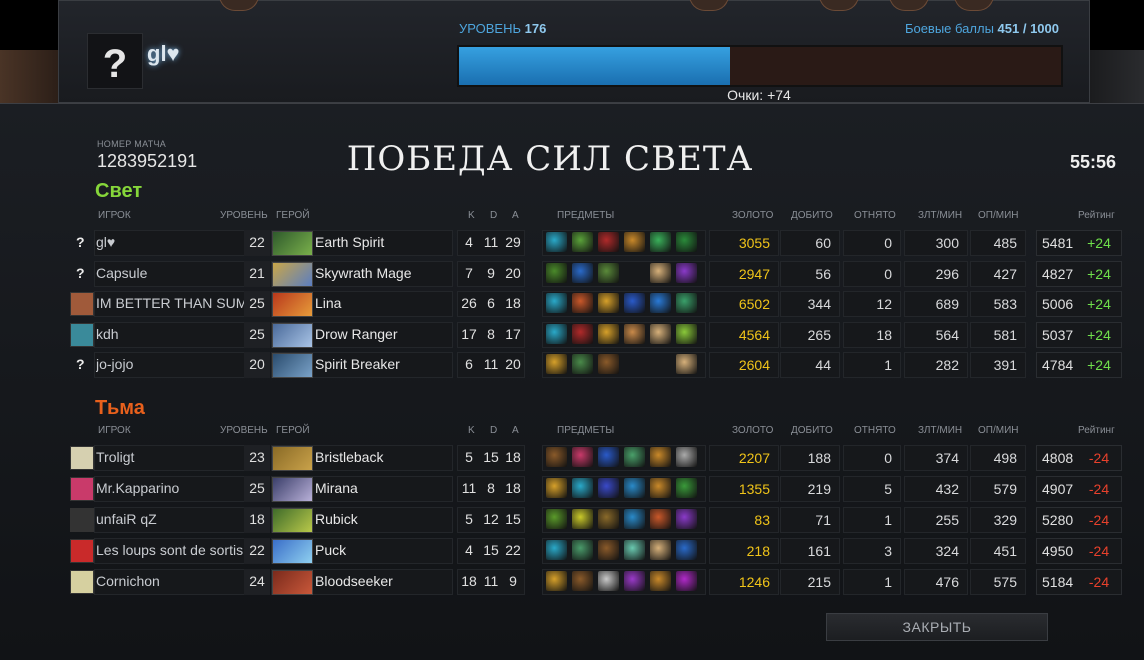 The height and width of the screenshot is (660, 1144). Describe the element at coordinates (171, 550) in the screenshot. I see `player-name: Les loups sont de sortis` at that location.